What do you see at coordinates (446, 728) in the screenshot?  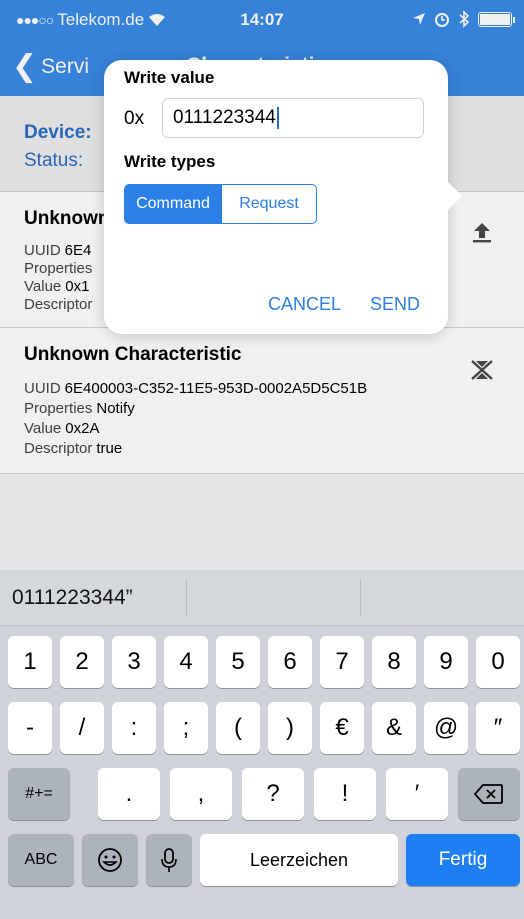 I see `key-at: @` at bounding box center [446, 728].